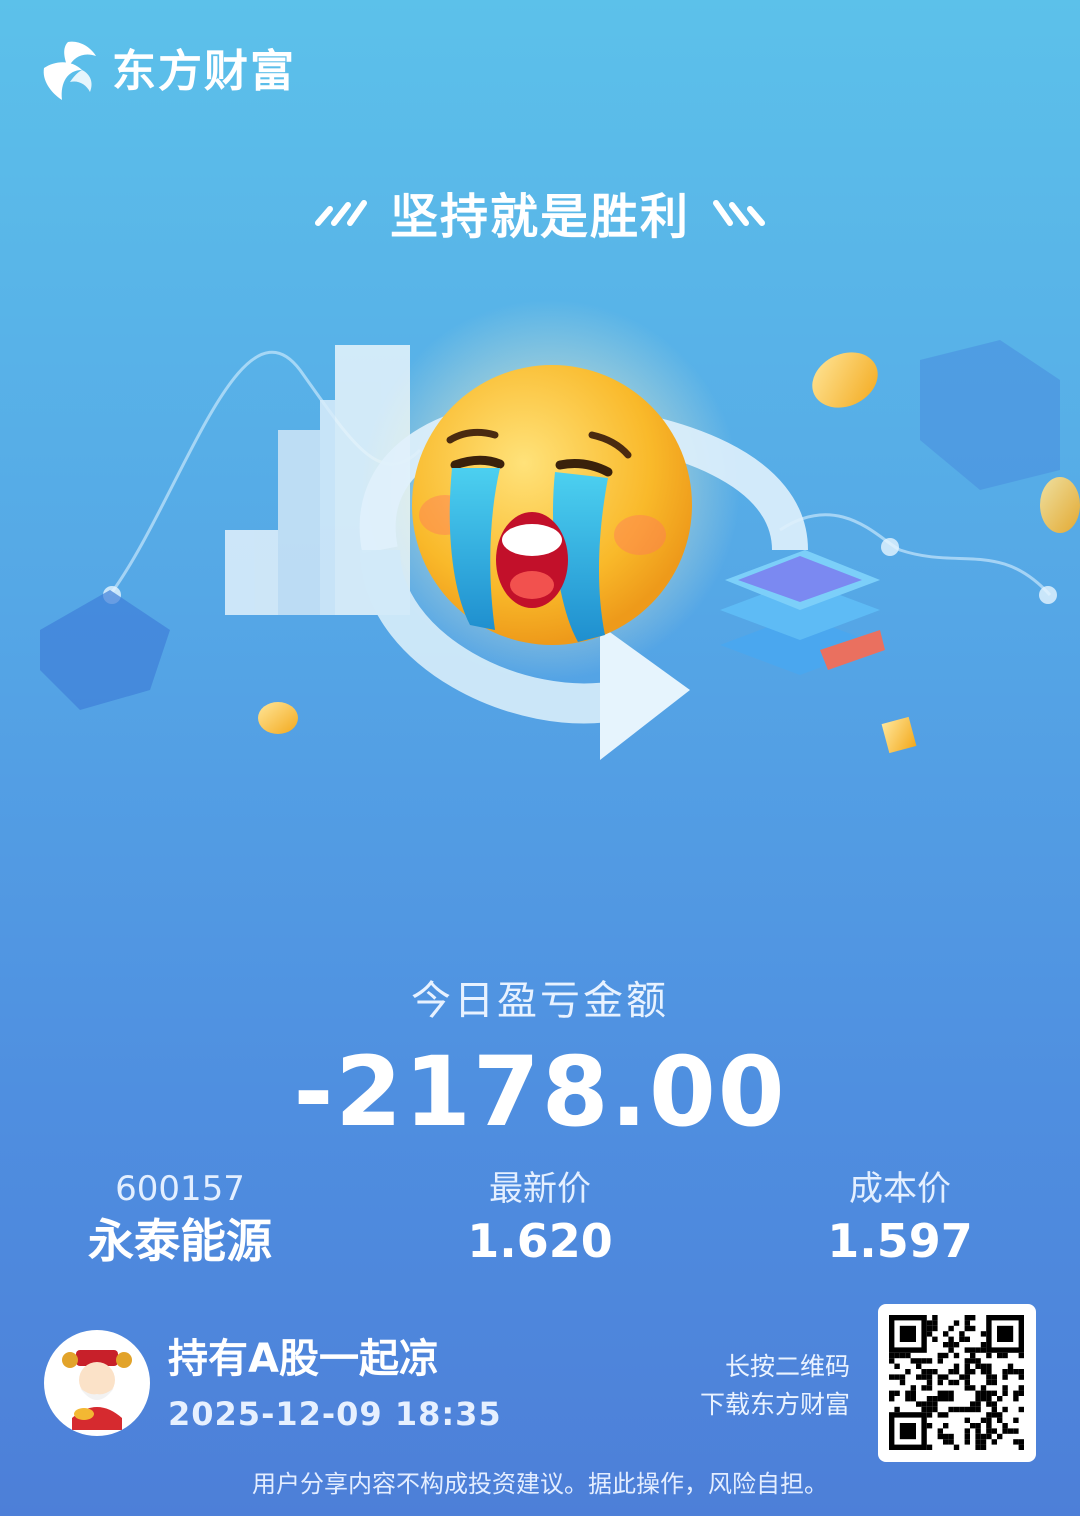 Image resolution: width=1080 pixels, height=1516 pixels. I want to click on cost-price: 成本价 1.597, so click(900, 1220).